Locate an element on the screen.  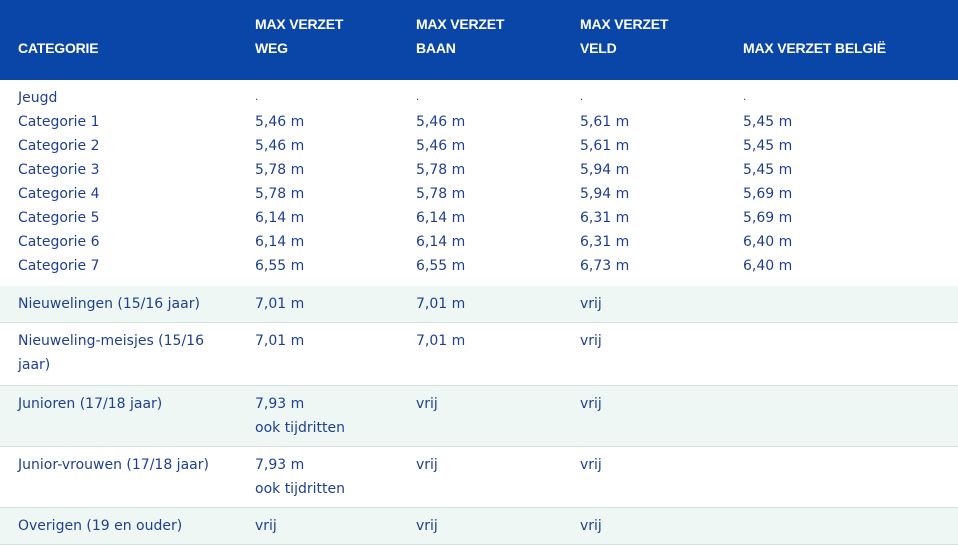
jeugd-placeholder-baan: . is located at coordinates (418, 97).